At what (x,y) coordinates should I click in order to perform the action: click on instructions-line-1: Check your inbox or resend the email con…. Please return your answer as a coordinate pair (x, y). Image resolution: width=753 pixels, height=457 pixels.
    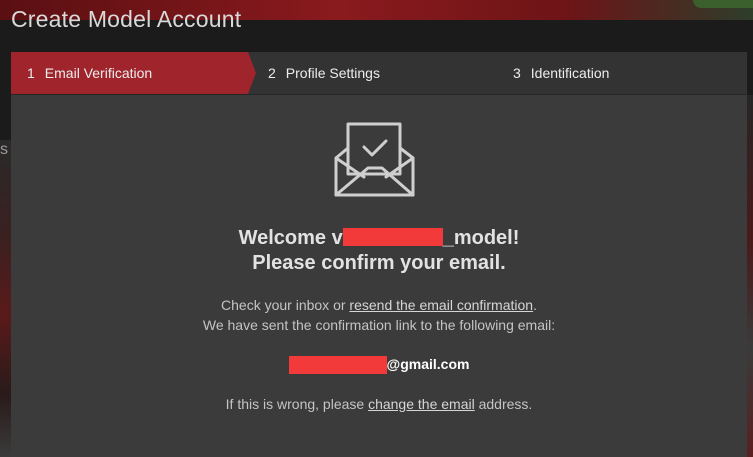
    Looking at the image, I should click on (379, 305).